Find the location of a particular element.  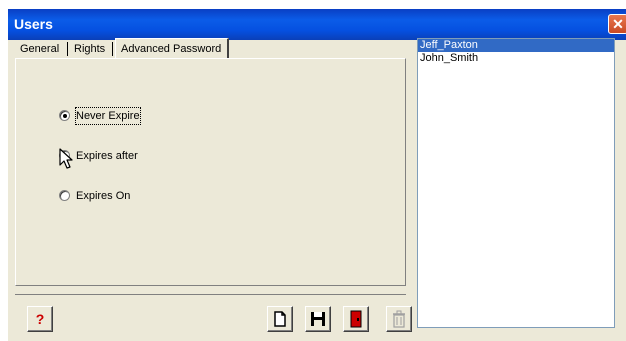

window-title: Users is located at coordinates (33, 24).